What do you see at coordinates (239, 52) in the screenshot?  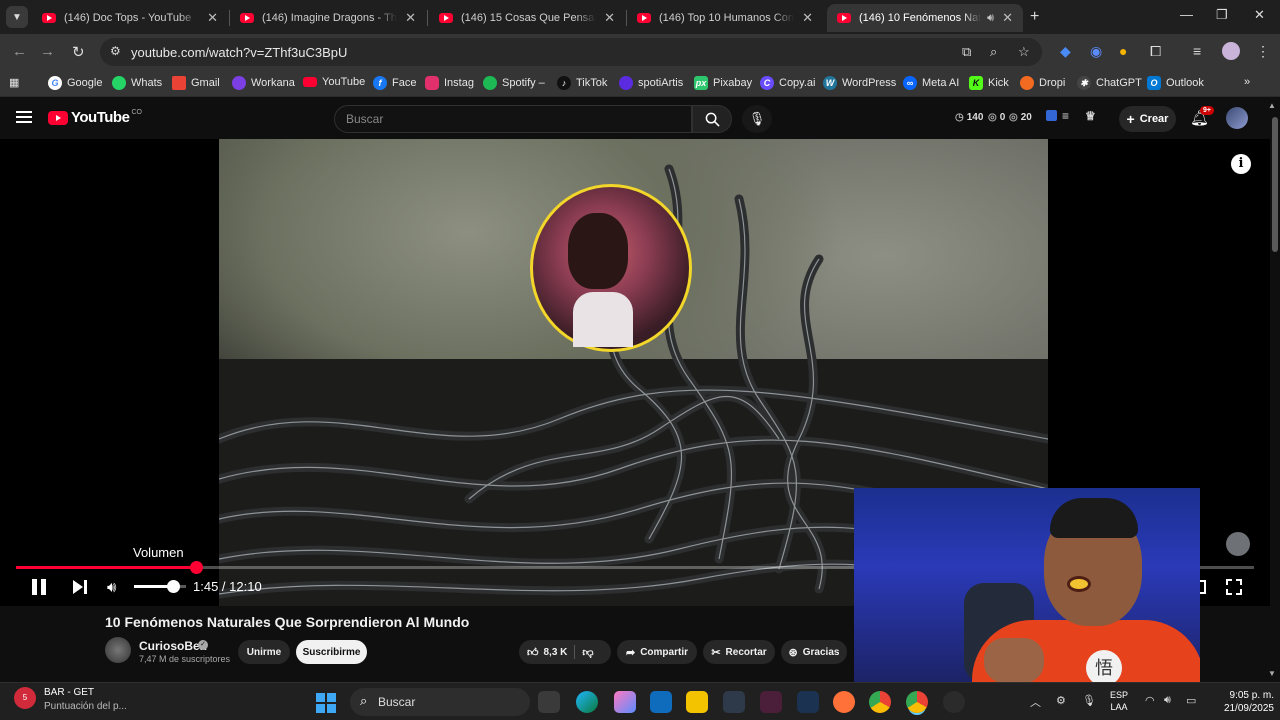 I see `url-text: youtube.com/watch?v=ZThf3uC3BpU` at bounding box center [239, 52].